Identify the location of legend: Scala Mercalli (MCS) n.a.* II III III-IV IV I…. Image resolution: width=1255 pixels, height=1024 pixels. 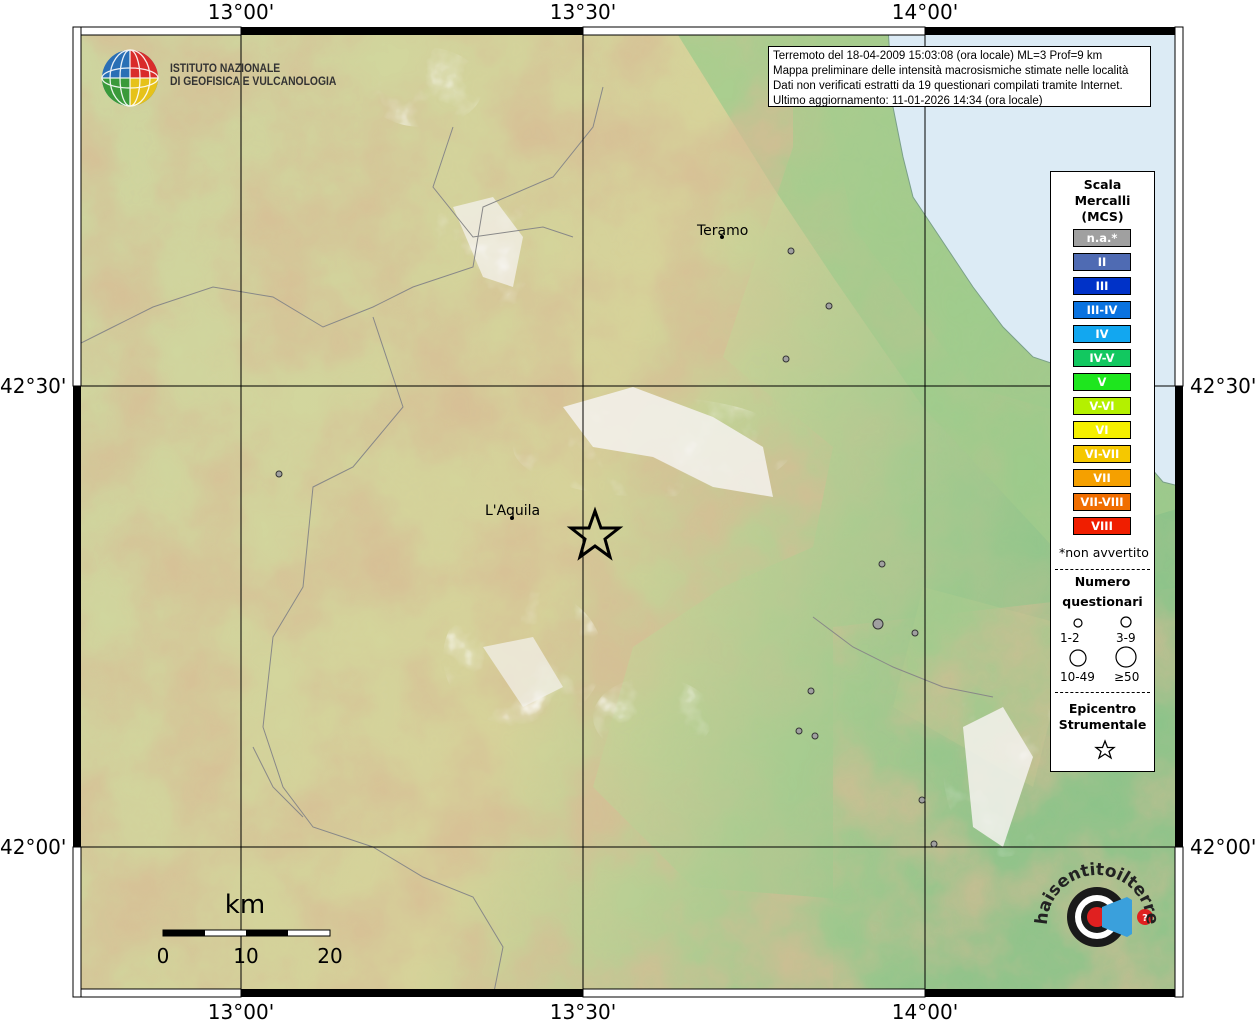
(1102, 471).